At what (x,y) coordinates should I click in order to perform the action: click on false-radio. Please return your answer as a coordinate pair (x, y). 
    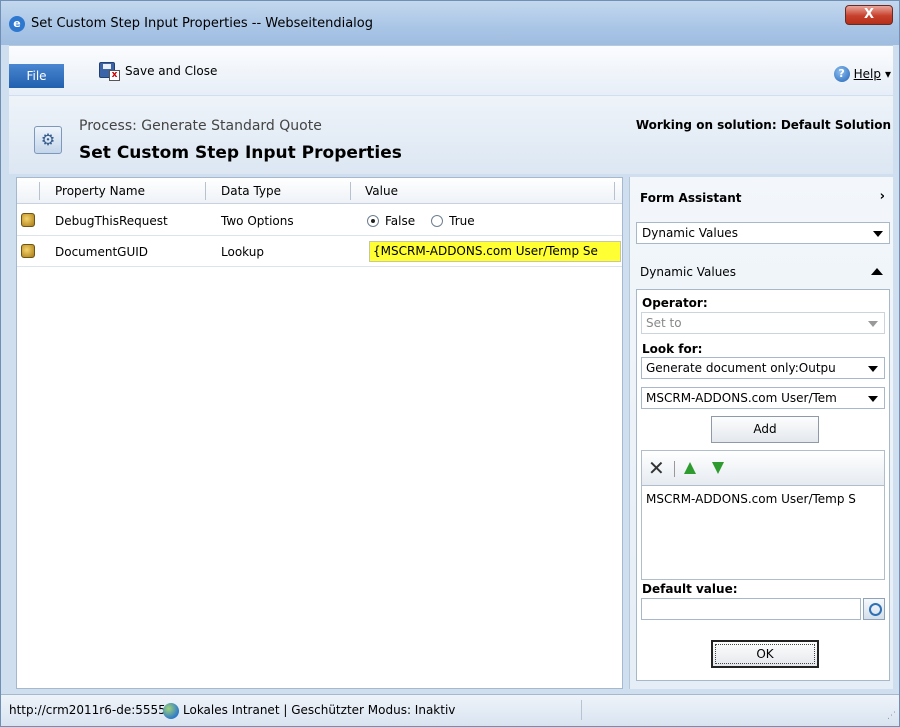
    Looking at the image, I should click on (373, 221).